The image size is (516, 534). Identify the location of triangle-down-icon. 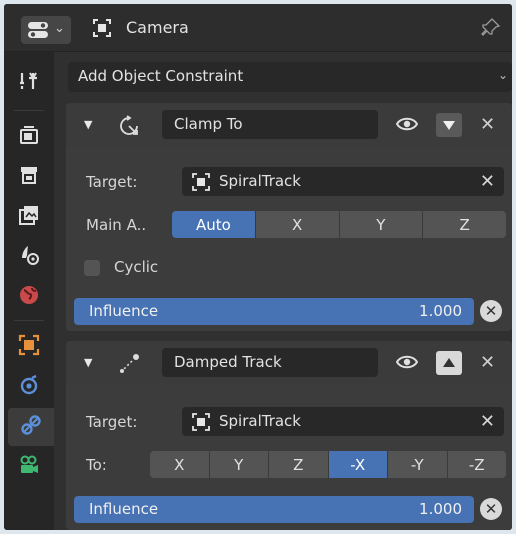
(449, 125).